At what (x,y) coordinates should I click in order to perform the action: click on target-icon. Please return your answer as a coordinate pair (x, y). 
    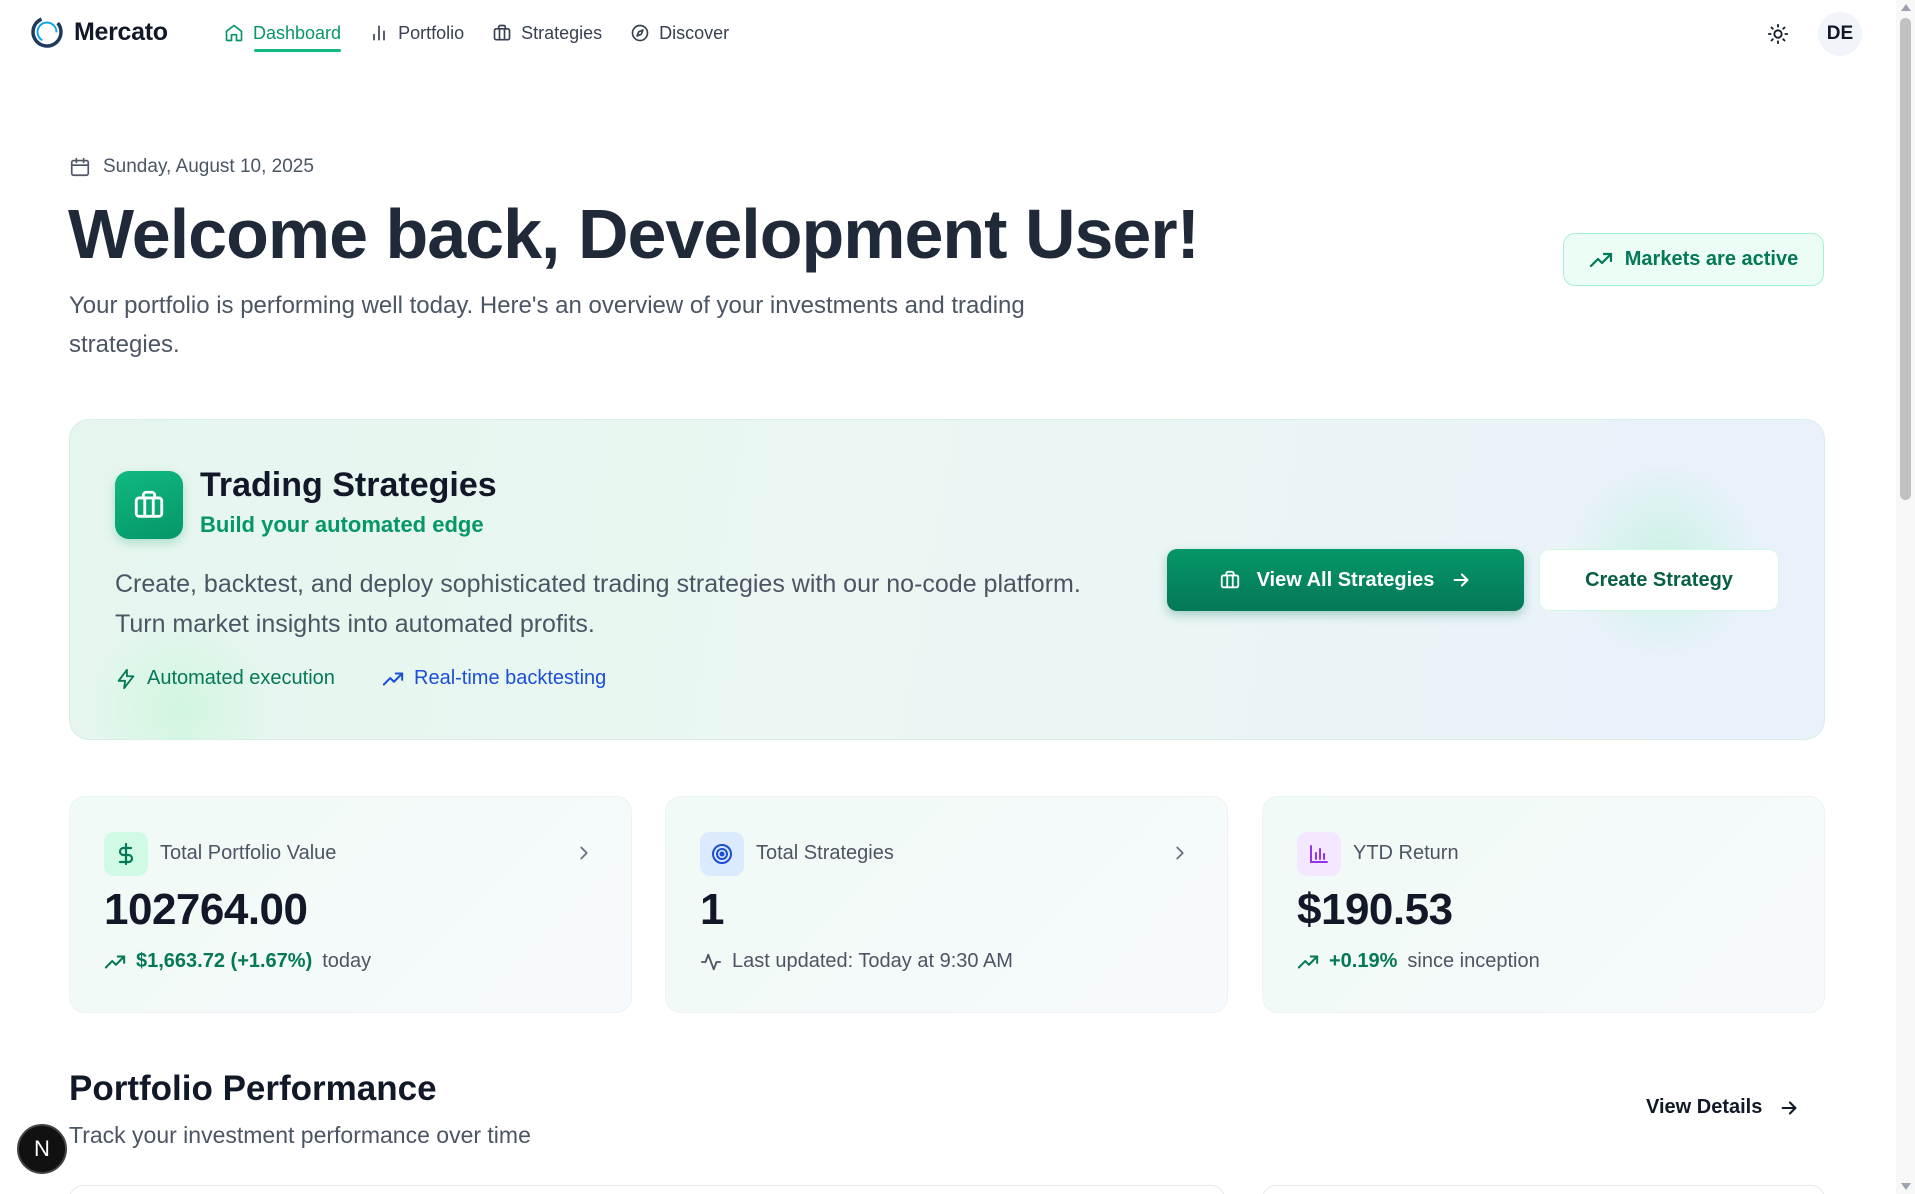
    Looking at the image, I should click on (722, 854).